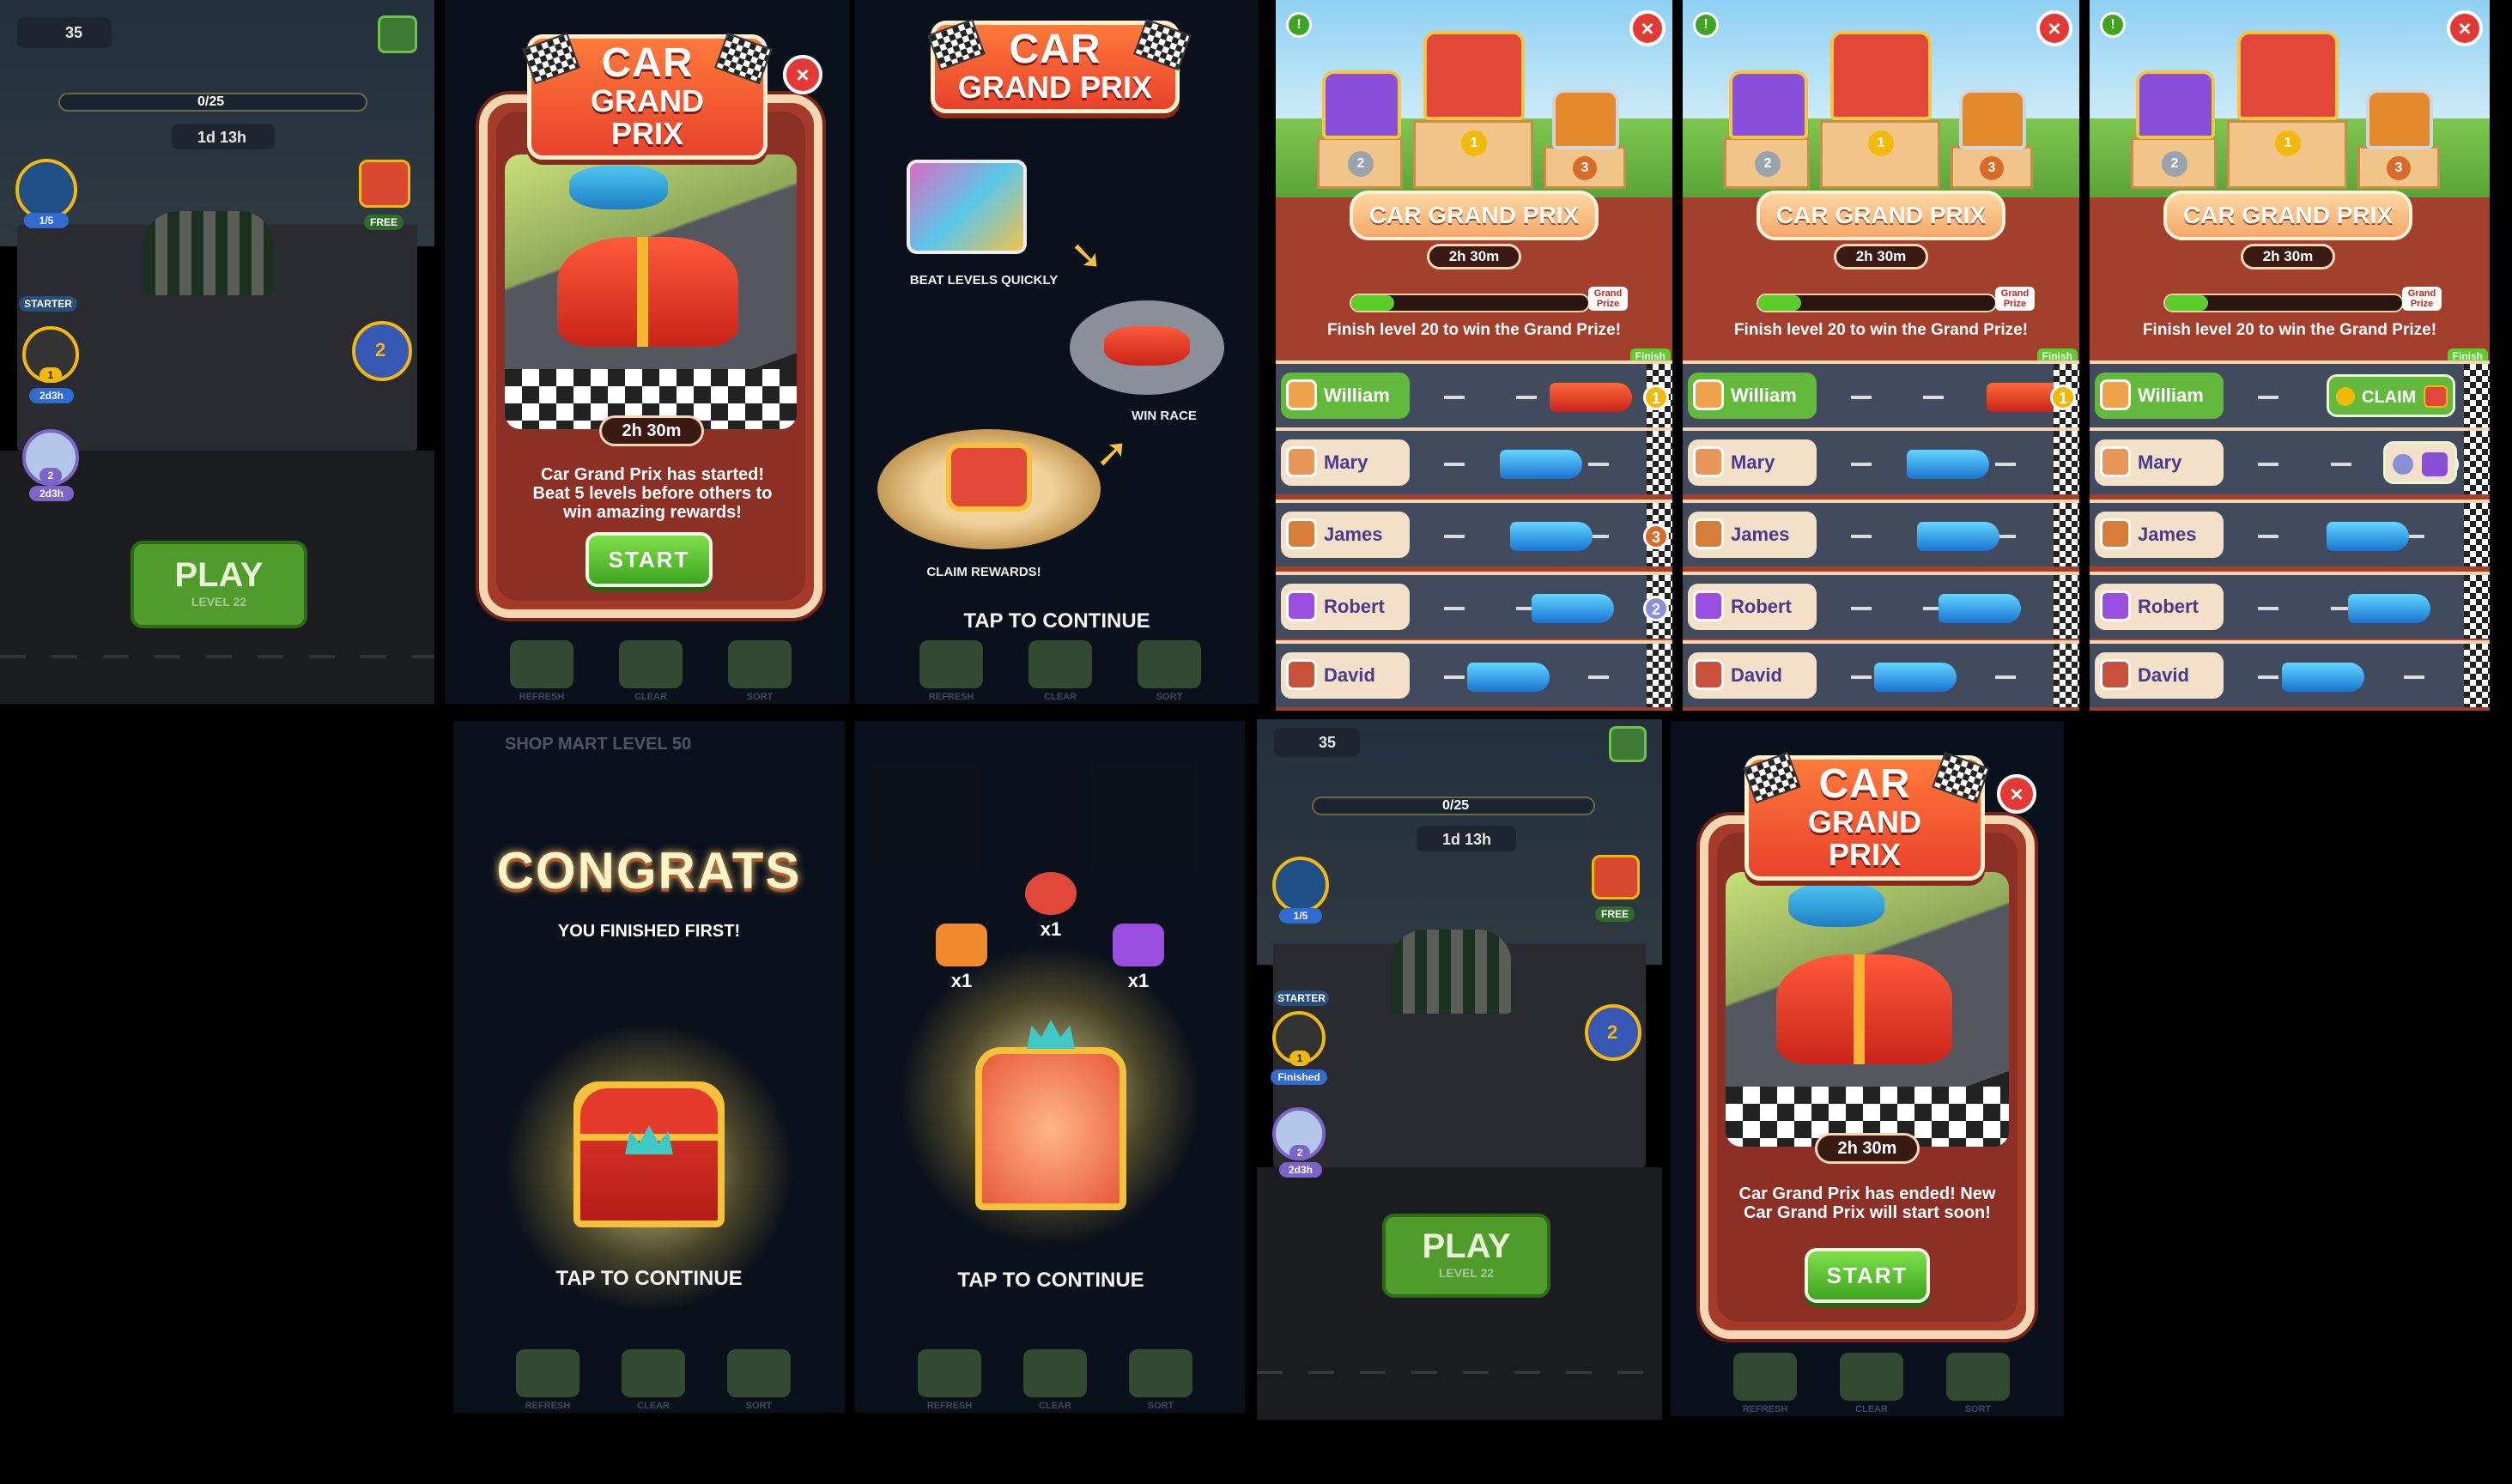  I want to click on timer-value: 2h 30m, so click(1867, 1148).